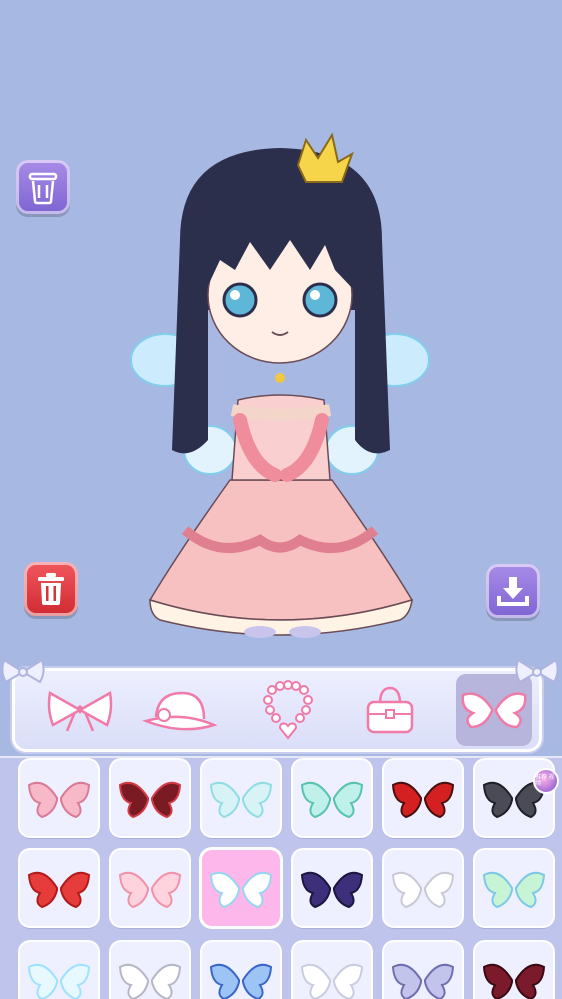 The width and height of the screenshot is (562, 999). What do you see at coordinates (241, 981) in the screenshot?
I see `blue-butterfly-wings-icon` at bounding box center [241, 981].